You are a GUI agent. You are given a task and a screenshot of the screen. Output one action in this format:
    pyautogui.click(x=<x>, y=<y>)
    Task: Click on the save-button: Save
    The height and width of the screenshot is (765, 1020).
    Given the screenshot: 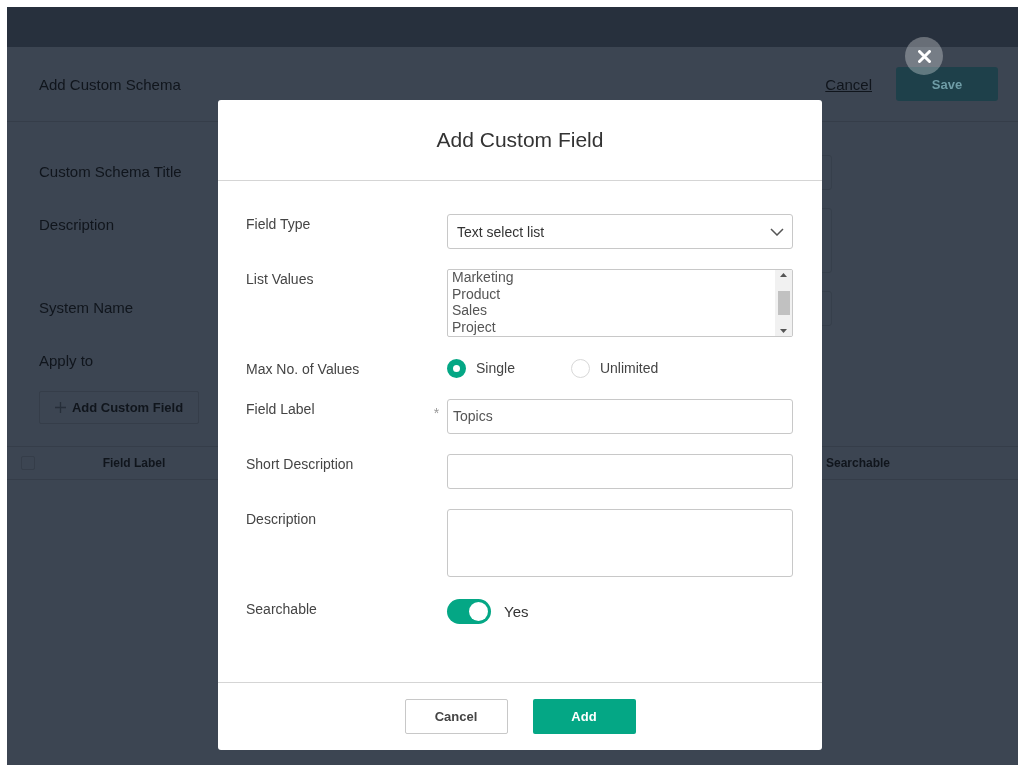 What is the action you would take?
    pyautogui.click(x=947, y=84)
    